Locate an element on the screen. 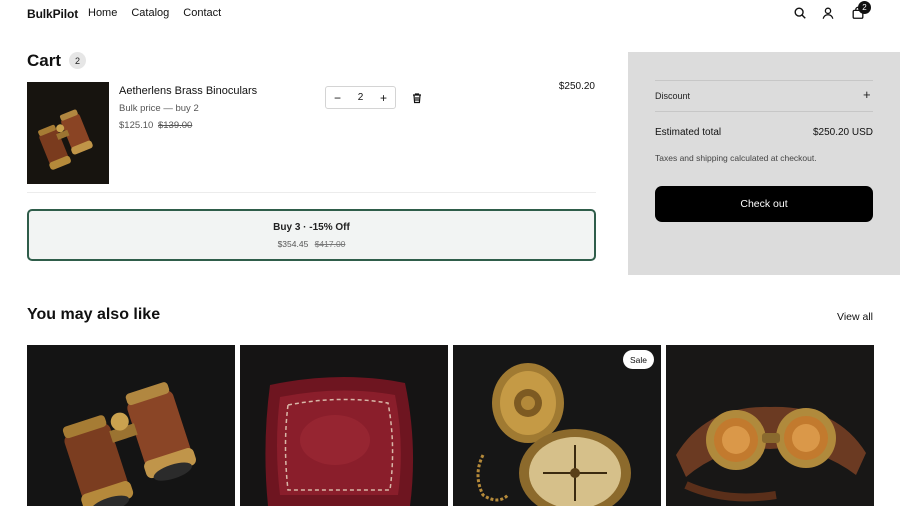 This screenshot has height=506, width=900. account-icon is located at coordinates (828, 13).